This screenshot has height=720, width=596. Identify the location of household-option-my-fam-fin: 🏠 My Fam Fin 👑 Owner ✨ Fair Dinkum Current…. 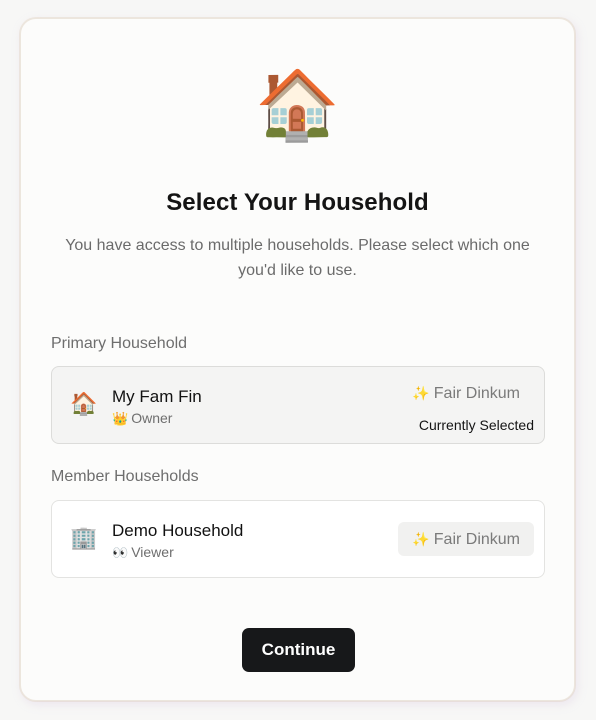
(298, 405).